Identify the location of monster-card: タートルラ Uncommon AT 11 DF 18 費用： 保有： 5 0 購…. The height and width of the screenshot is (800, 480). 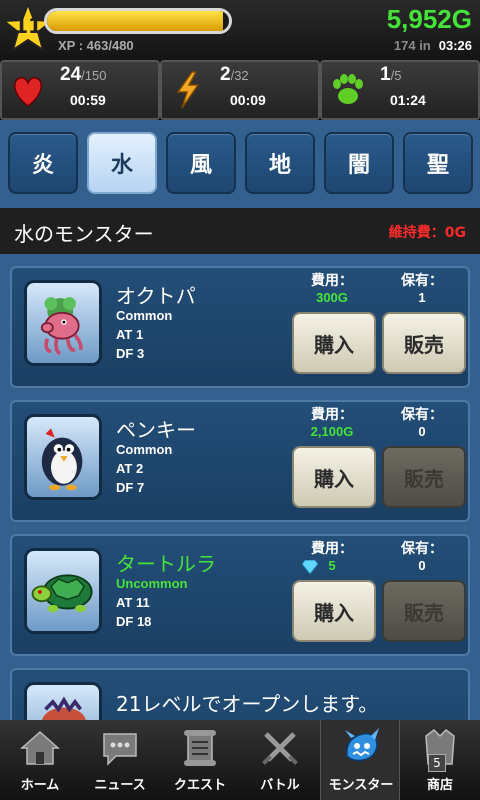
(240, 595).